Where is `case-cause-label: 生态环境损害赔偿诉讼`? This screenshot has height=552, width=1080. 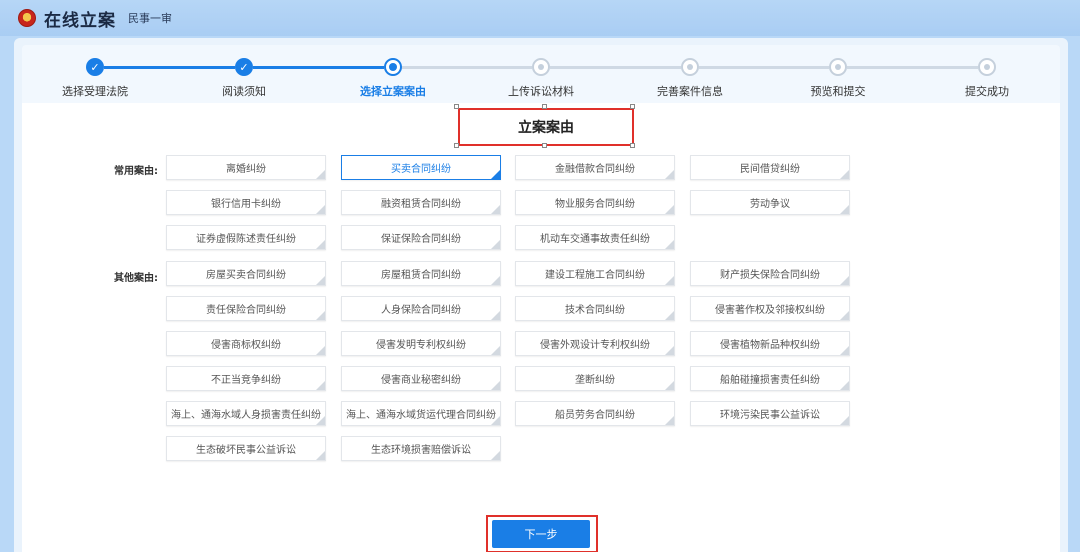
case-cause-label: 生态环境损害赔偿诉讼 is located at coordinates (421, 450).